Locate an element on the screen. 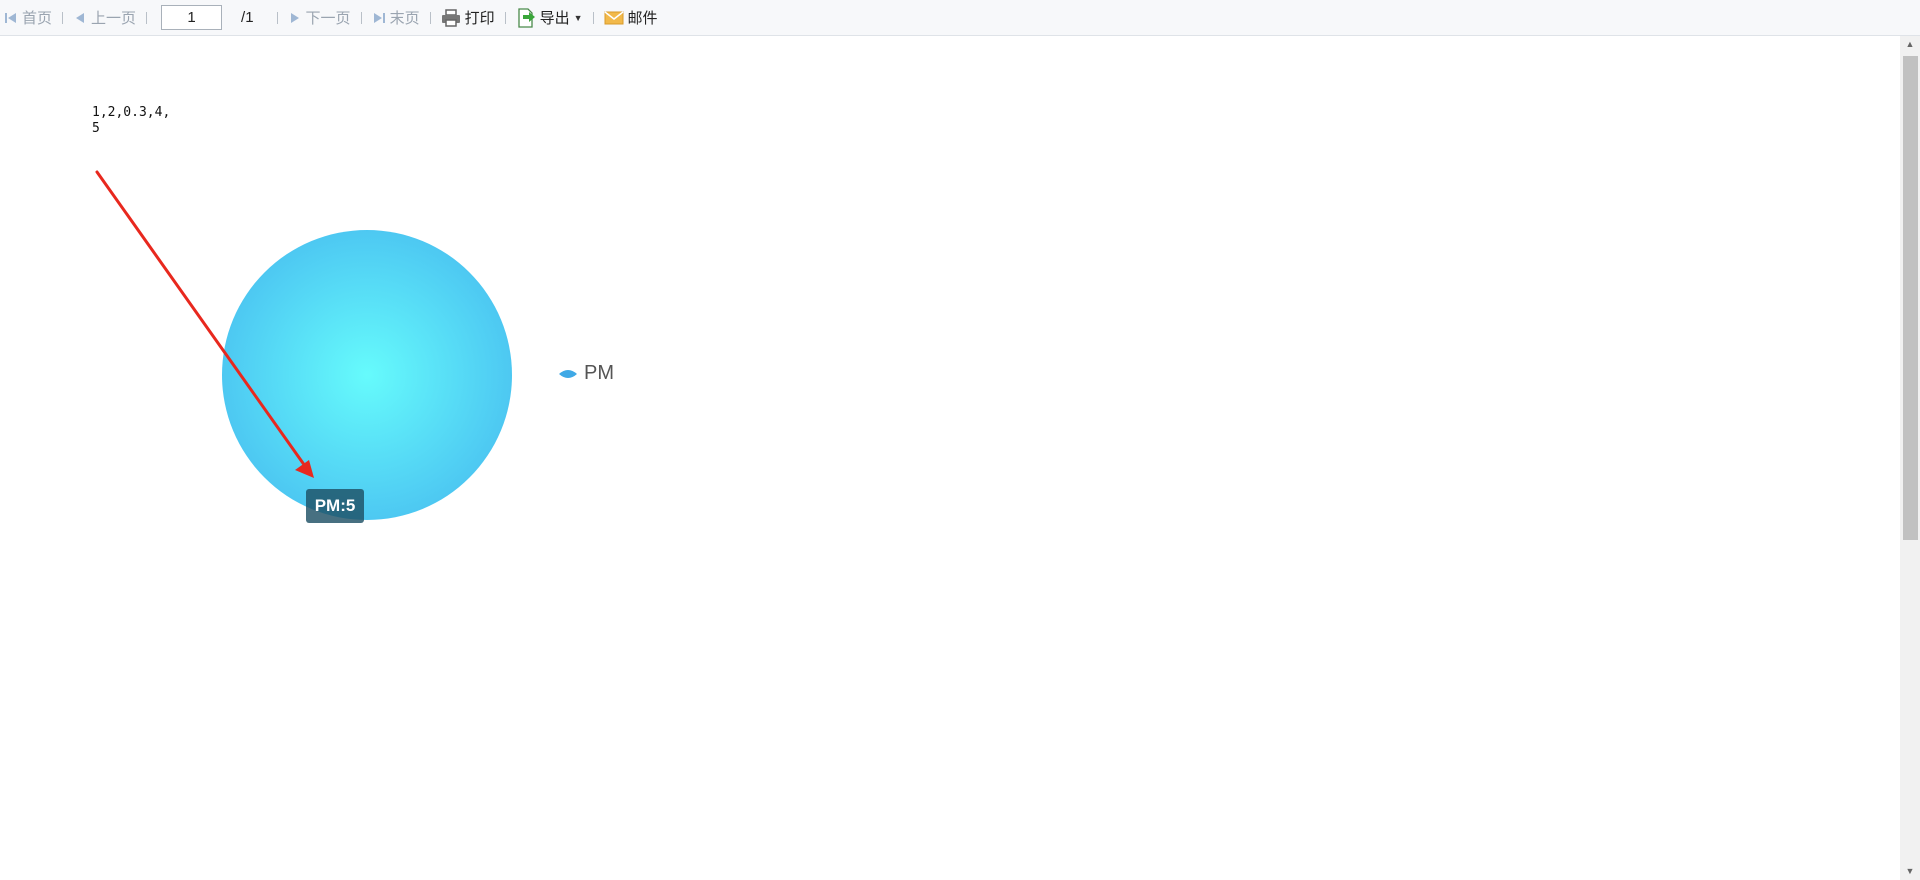 This screenshot has width=1920, height=880. last-page-label: 末页 is located at coordinates (404, 18).